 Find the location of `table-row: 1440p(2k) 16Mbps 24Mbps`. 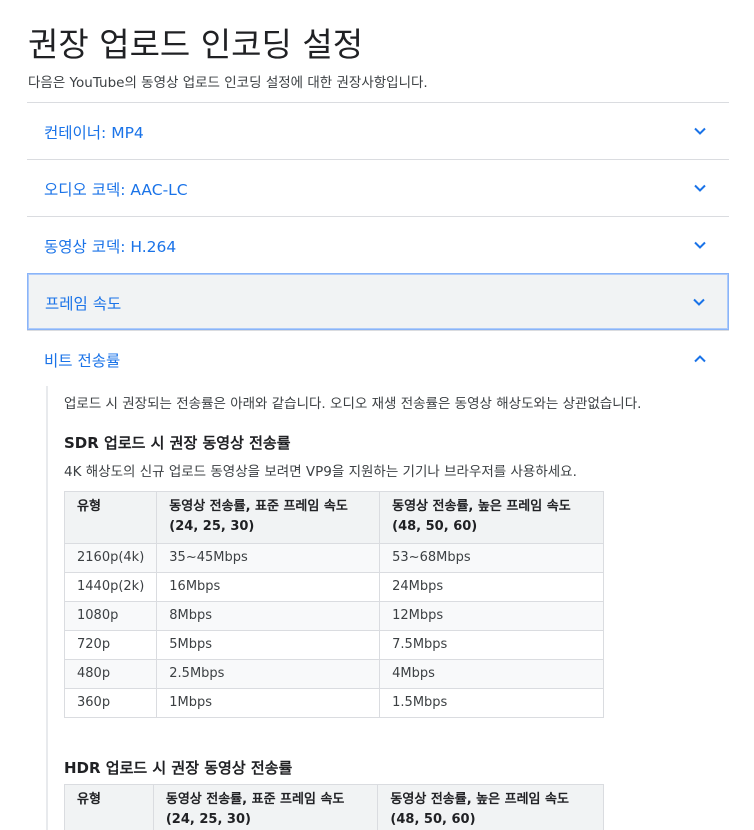

table-row: 1440p(2k) 16Mbps 24Mbps is located at coordinates (333, 587).